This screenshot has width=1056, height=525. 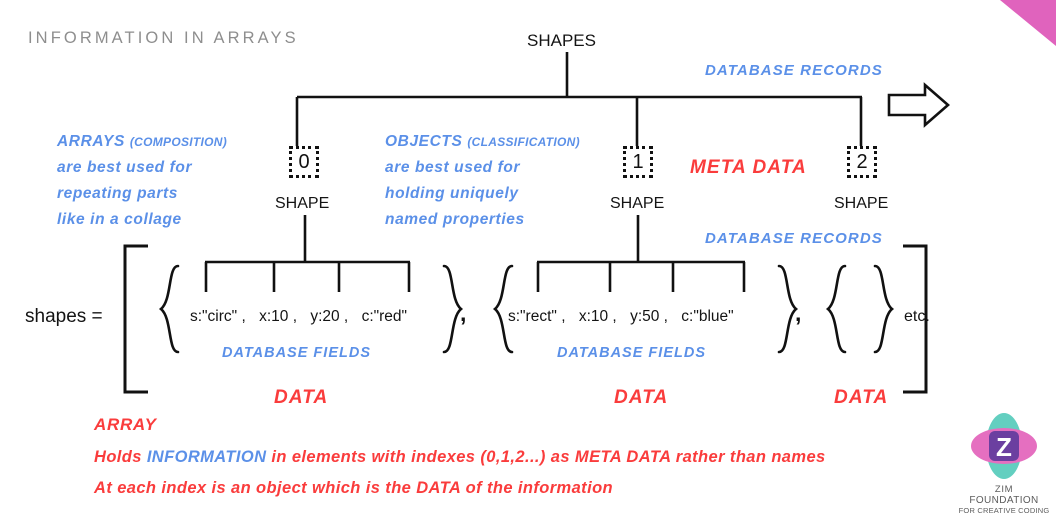 I want to click on callout-arrays-heading-row: ARRAYS (COMPOSITION), so click(x=142, y=142).